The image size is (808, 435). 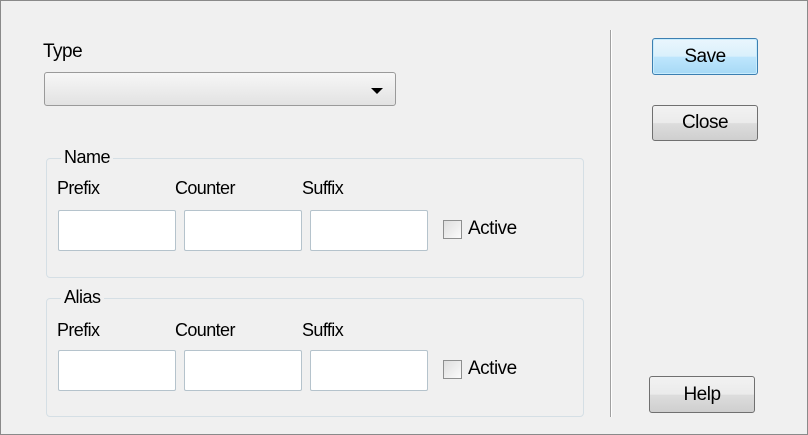 I want to click on name-counter-input, so click(x=243, y=230).